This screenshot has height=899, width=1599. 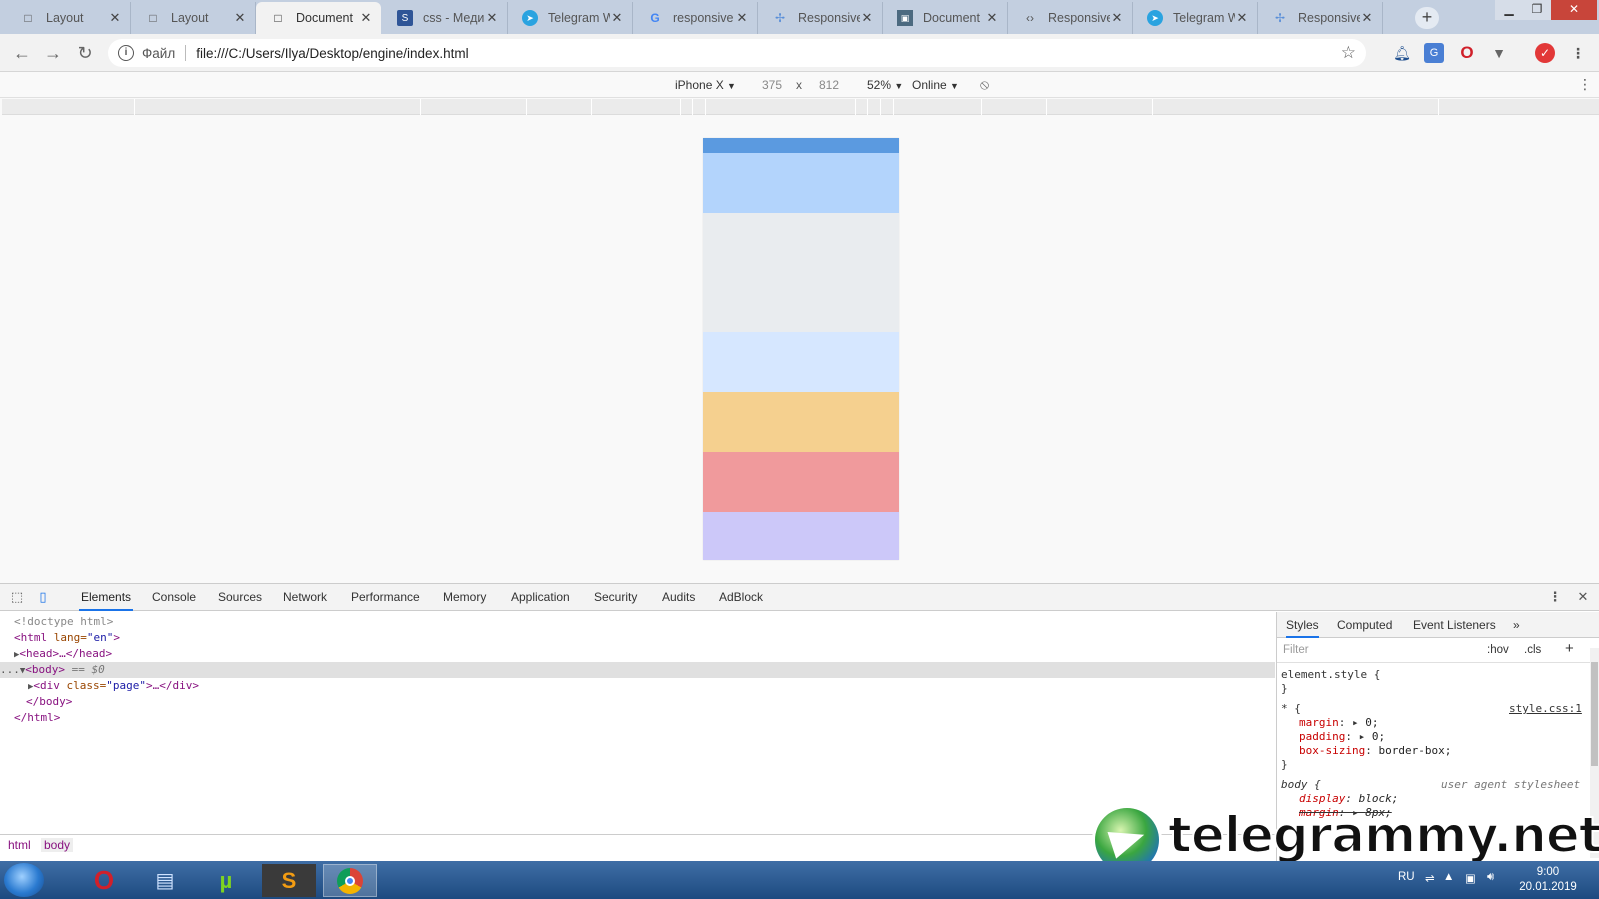 I want to click on height-input: 812, so click(x=829, y=85).